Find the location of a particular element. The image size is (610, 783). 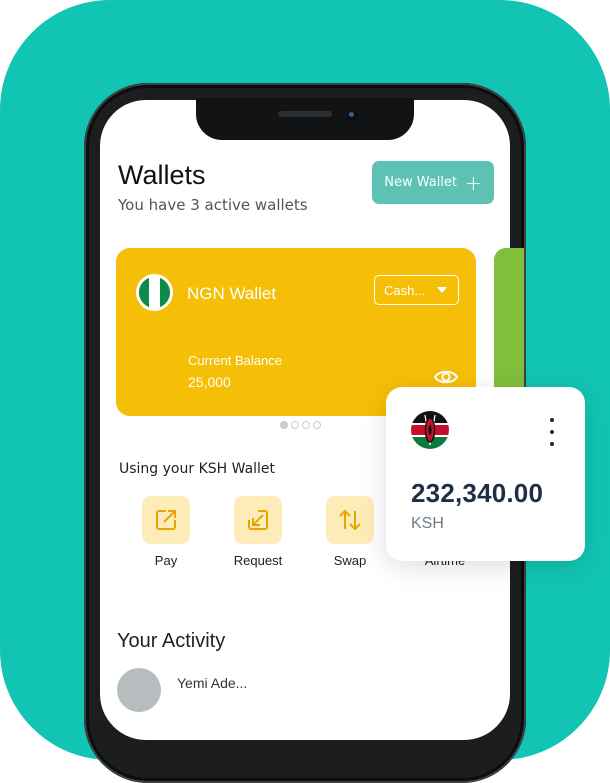

actions-section-title: Using your KSH Wallet is located at coordinates (197, 469).